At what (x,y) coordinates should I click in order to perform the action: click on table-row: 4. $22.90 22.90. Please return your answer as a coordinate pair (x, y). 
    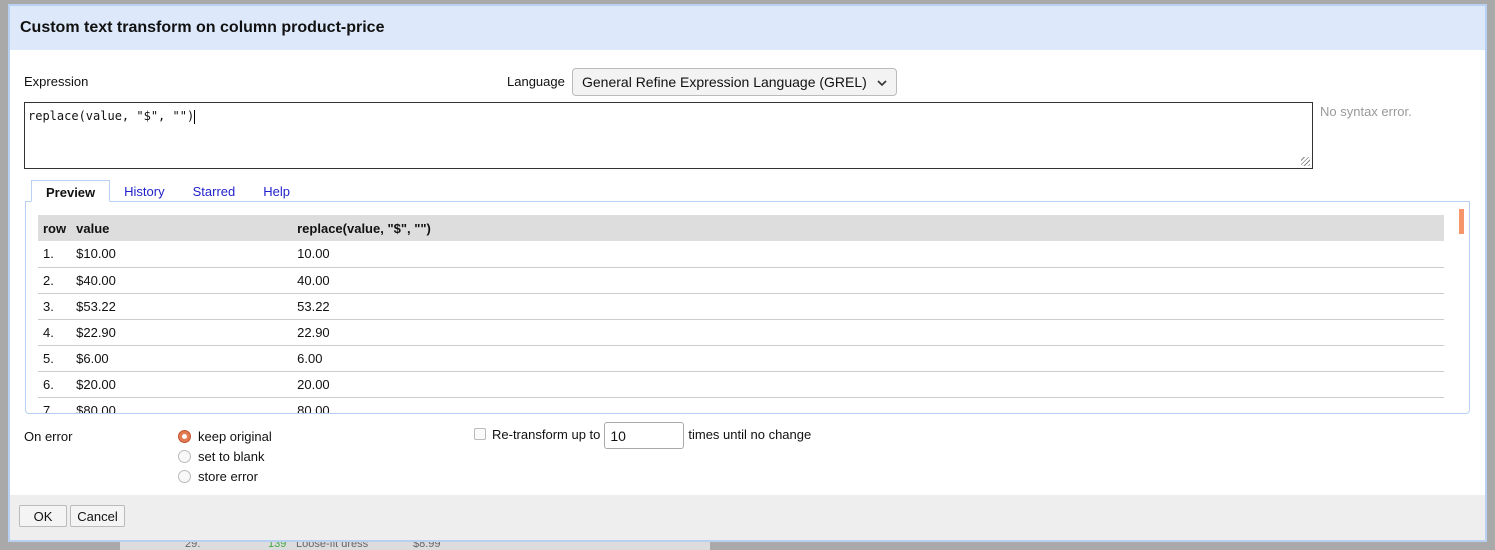
    Looking at the image, I should click on (741, 332).